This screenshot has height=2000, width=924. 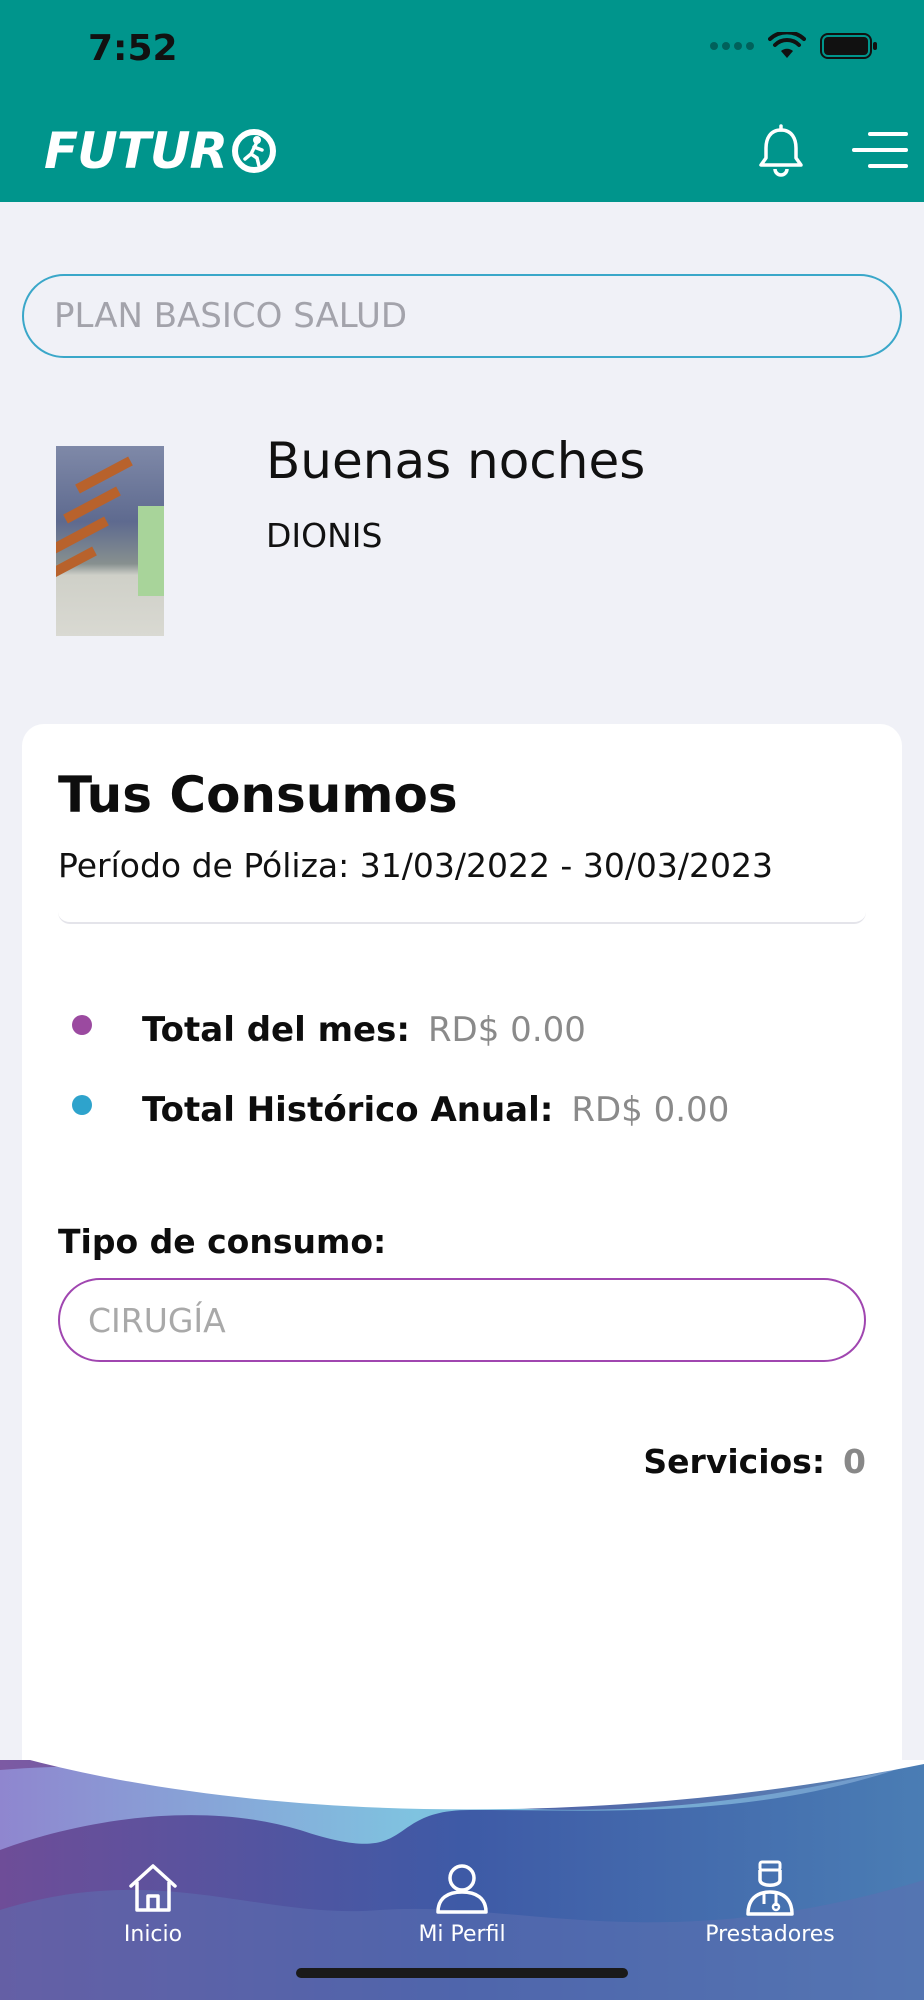 What do you see at coordinates (153, 1888) in the screenshot?
I see `home-icon` at bounding box center [153, 1888].